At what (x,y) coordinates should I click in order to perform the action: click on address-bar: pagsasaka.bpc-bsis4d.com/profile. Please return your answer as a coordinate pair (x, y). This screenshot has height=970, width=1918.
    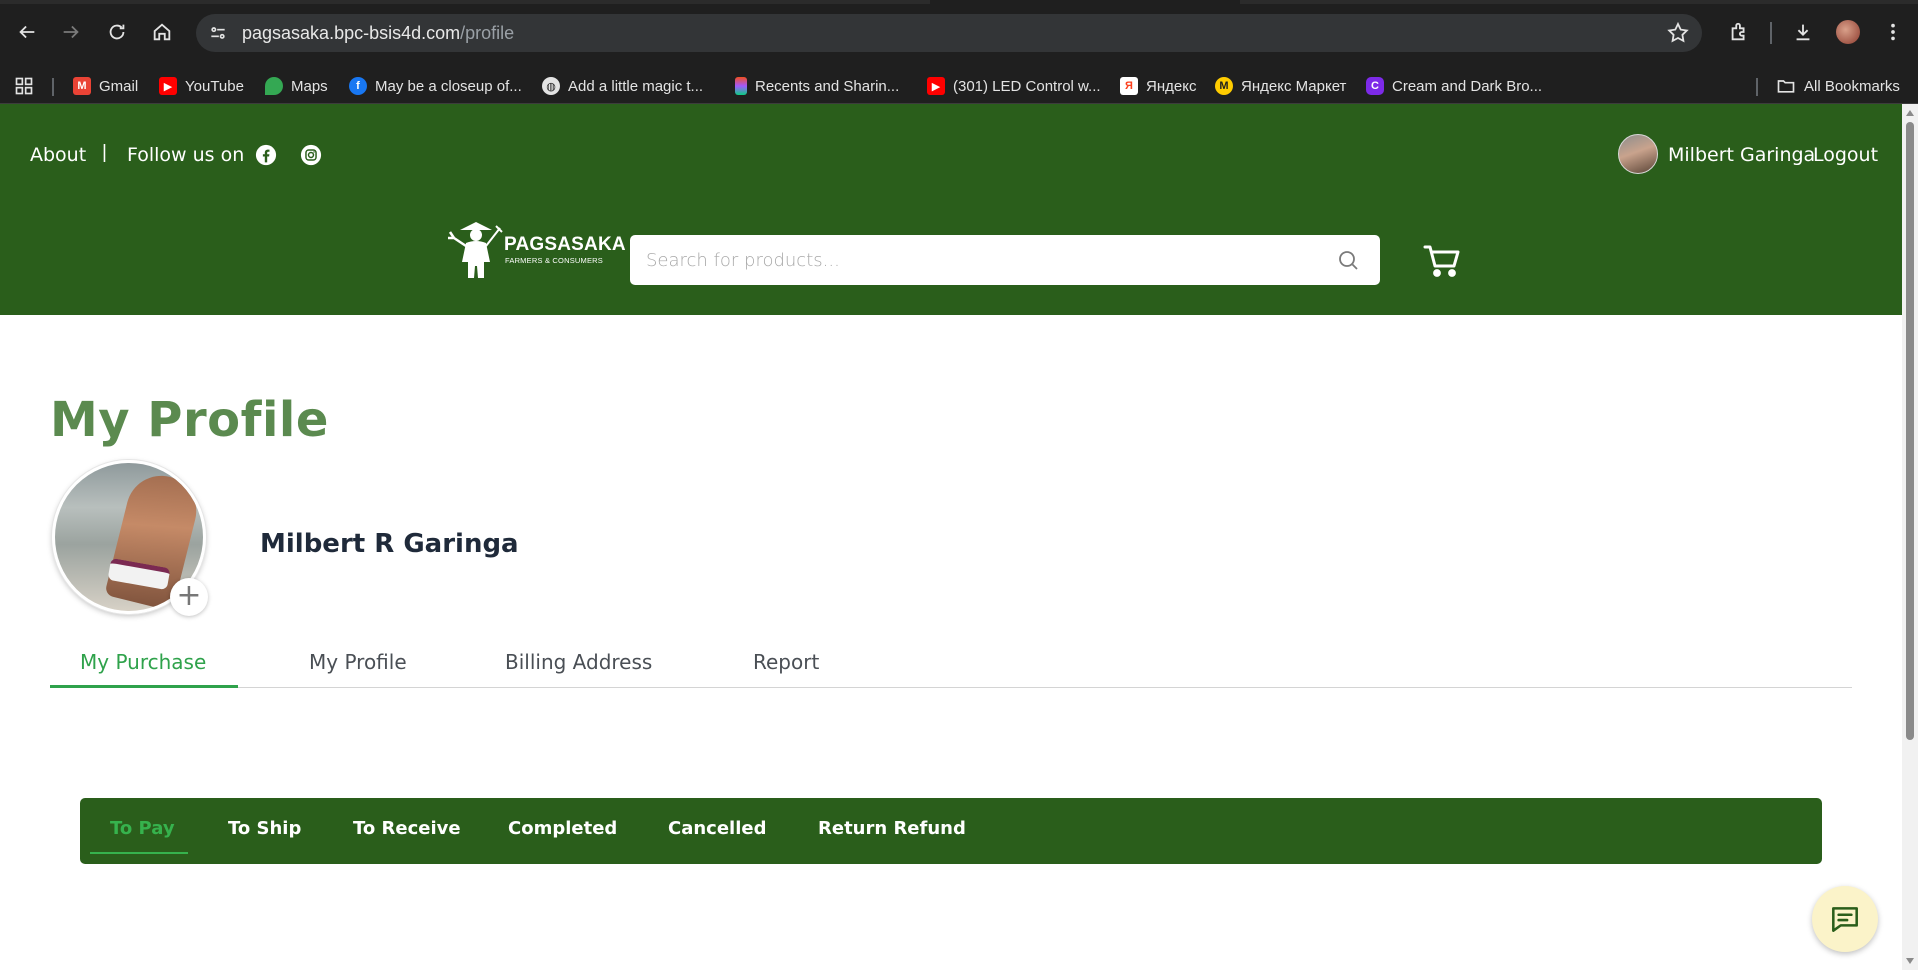
    Looking at the image, I should click on (949, 33).